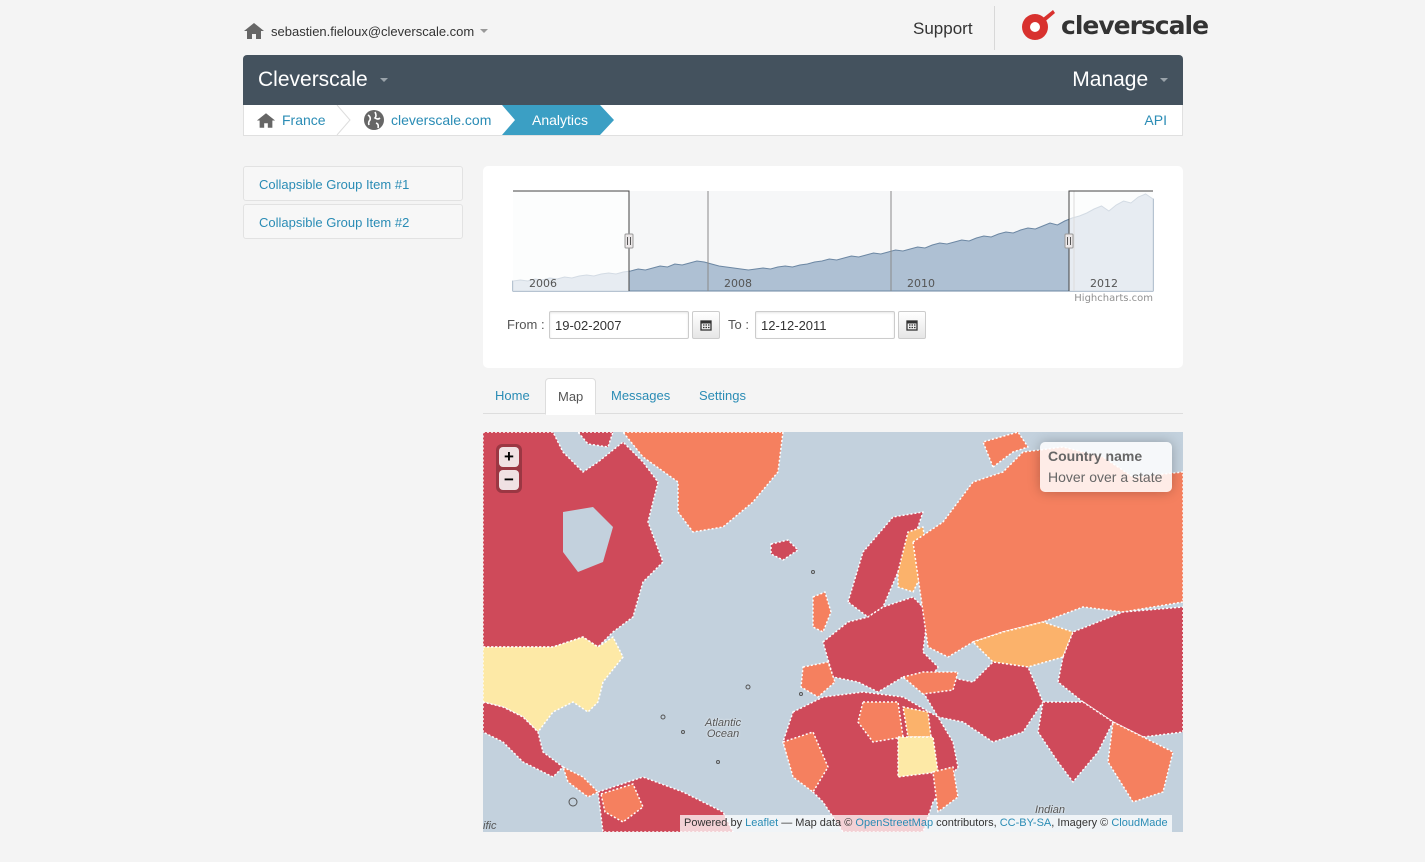 The height and width of the screenshot is (862, 1425). I want to click on to-label: To :, so click(738, 324).